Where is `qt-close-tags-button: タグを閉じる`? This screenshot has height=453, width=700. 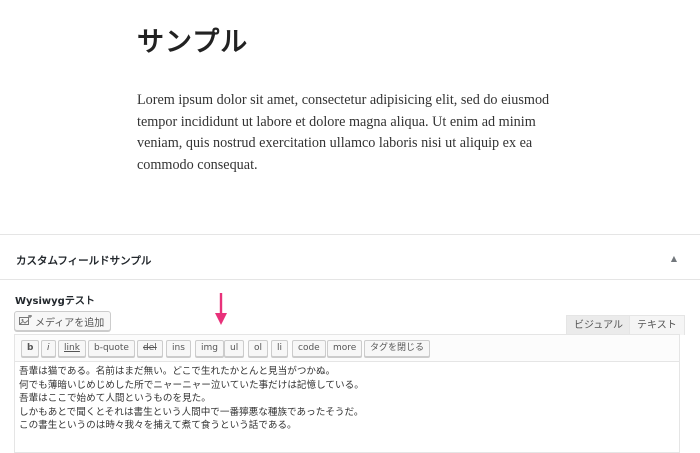
qt-close-tags-button: タグを閉じる is located at coordinates (397, 348).